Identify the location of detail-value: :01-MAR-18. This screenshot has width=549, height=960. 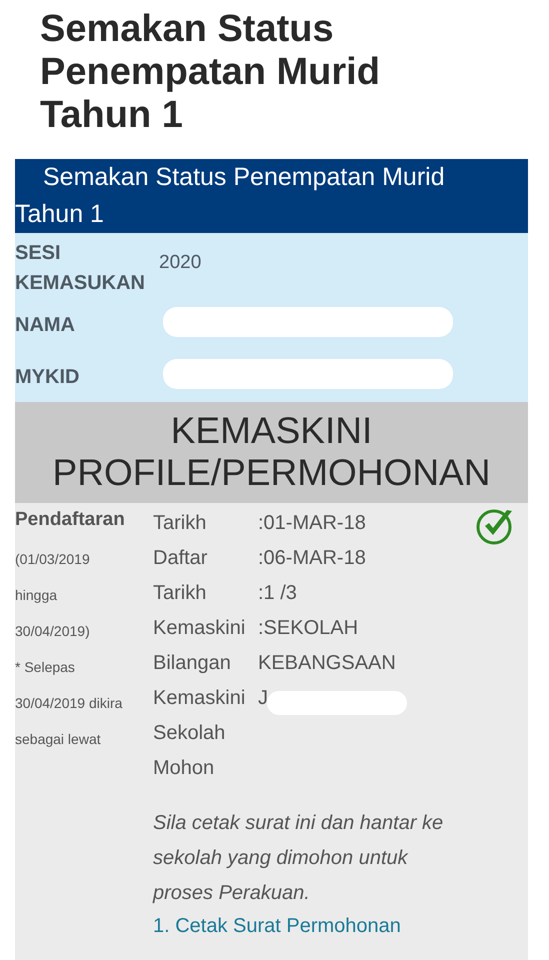
(312, 523).